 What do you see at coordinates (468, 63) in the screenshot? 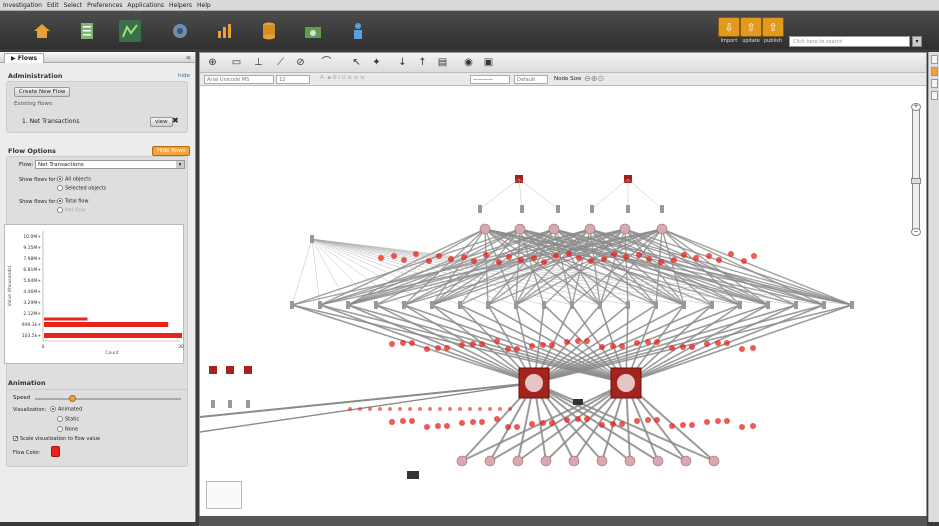
I see `camera-icon: ◉` at bounding box center [468, 63].